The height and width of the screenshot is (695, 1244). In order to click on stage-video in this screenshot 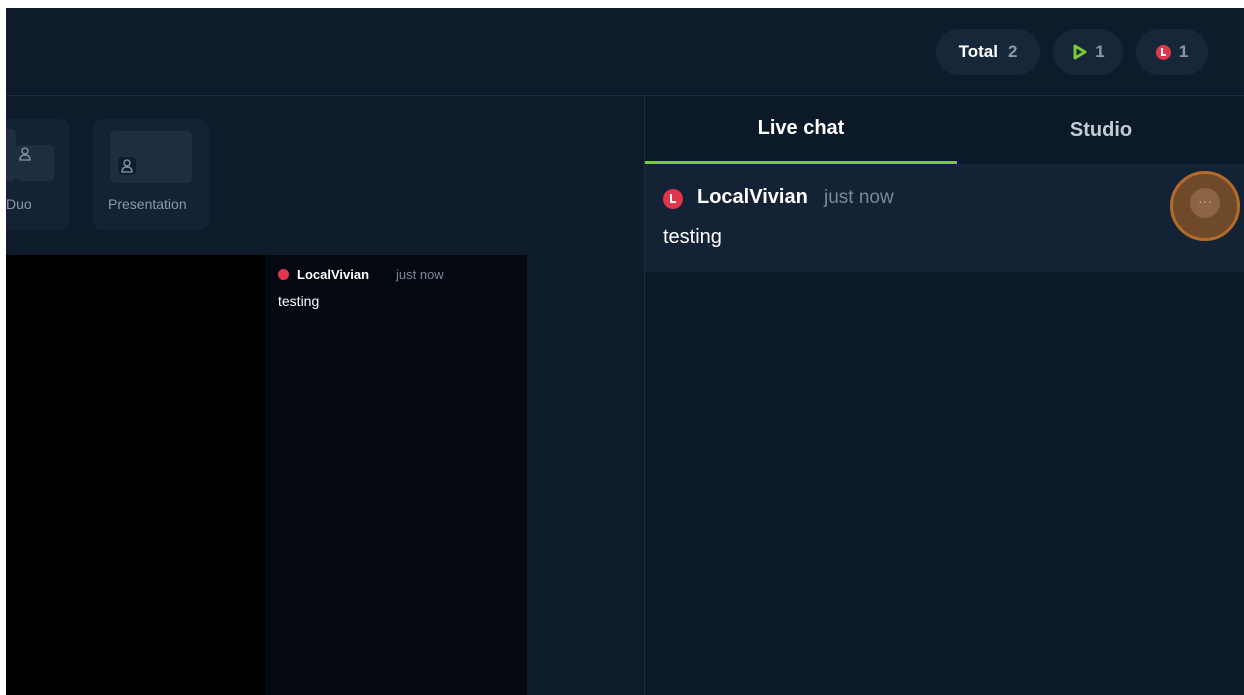, I will do `click(135, 475)`.